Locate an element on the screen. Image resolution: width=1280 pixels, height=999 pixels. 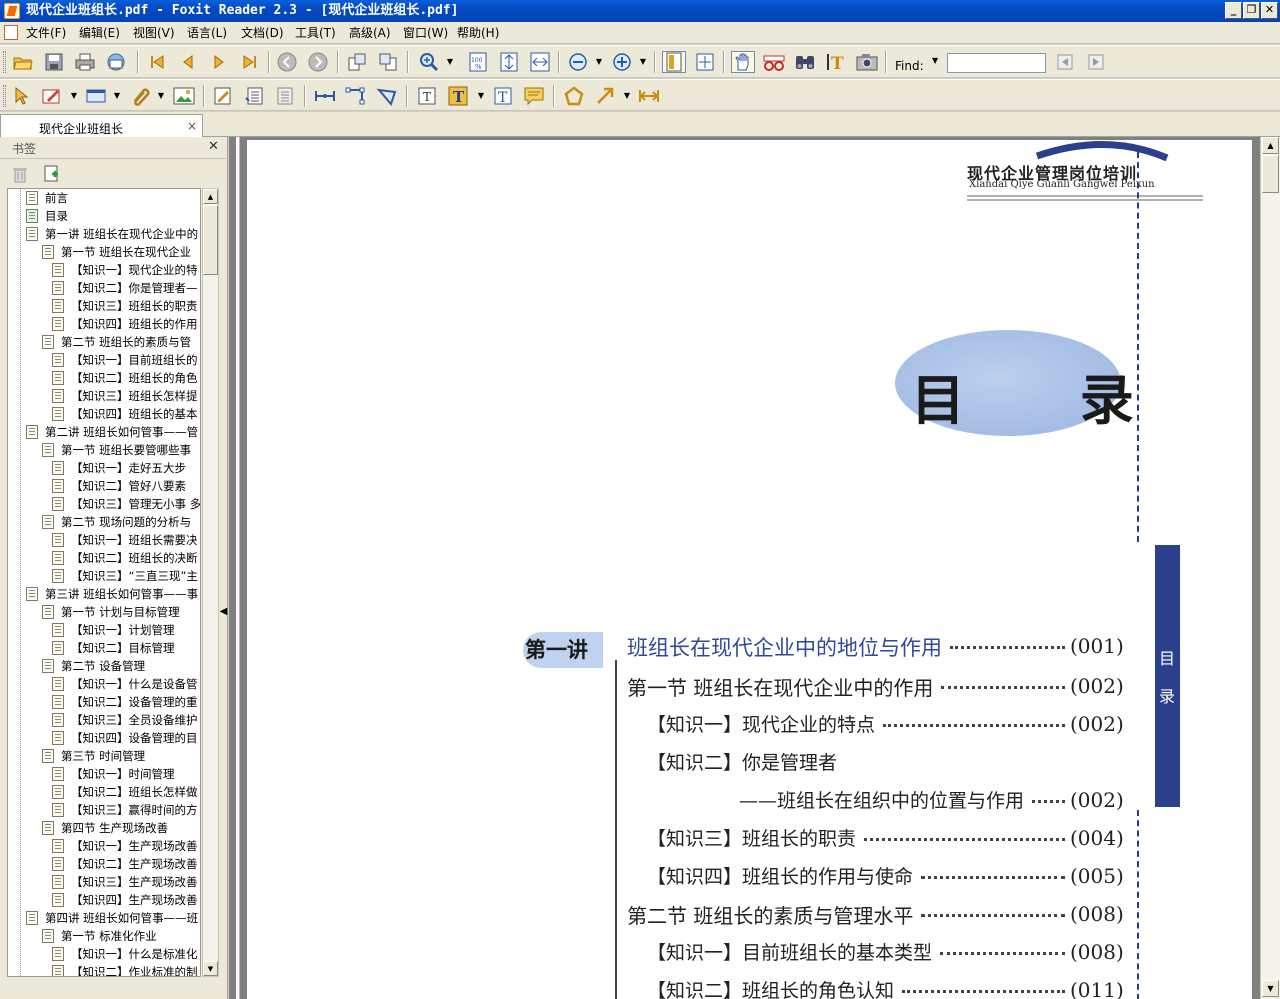
text-tool-icon: T is located at coordinates (458, 96).